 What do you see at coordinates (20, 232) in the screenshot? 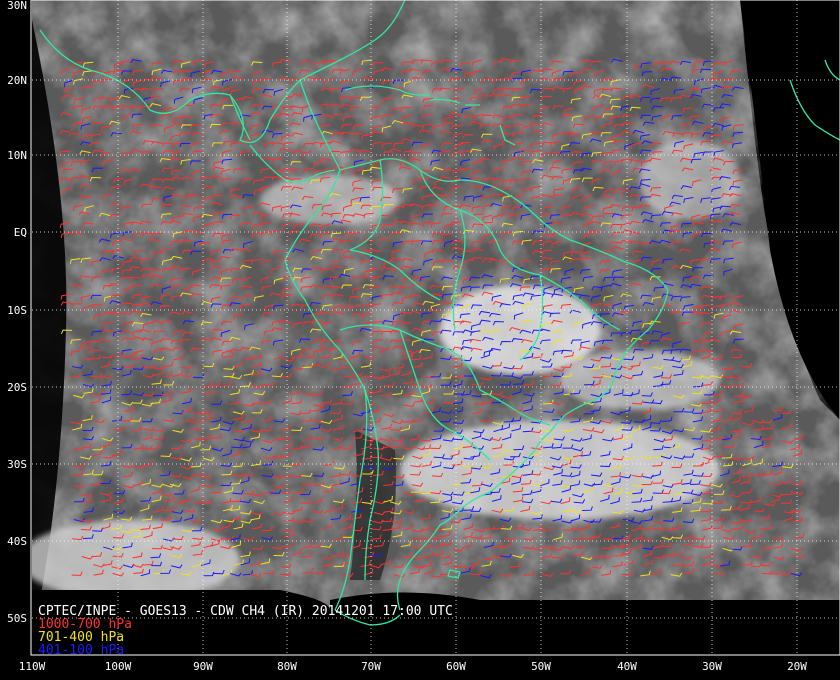
I see `latitude-label: EQ` at bounding box center [20, 232].